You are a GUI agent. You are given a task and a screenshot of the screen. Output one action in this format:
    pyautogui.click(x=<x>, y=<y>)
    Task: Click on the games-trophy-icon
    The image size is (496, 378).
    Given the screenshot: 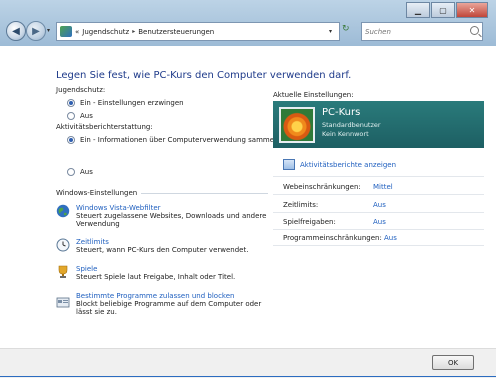 What is the action you would take?
    pyautogui.click(x=63, y=271)
    